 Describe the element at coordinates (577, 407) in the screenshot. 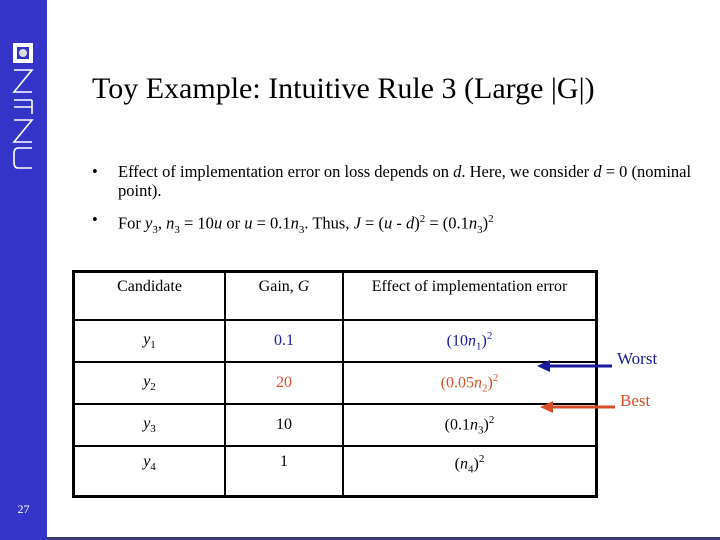

I see `best-arrow-icon` at that location.